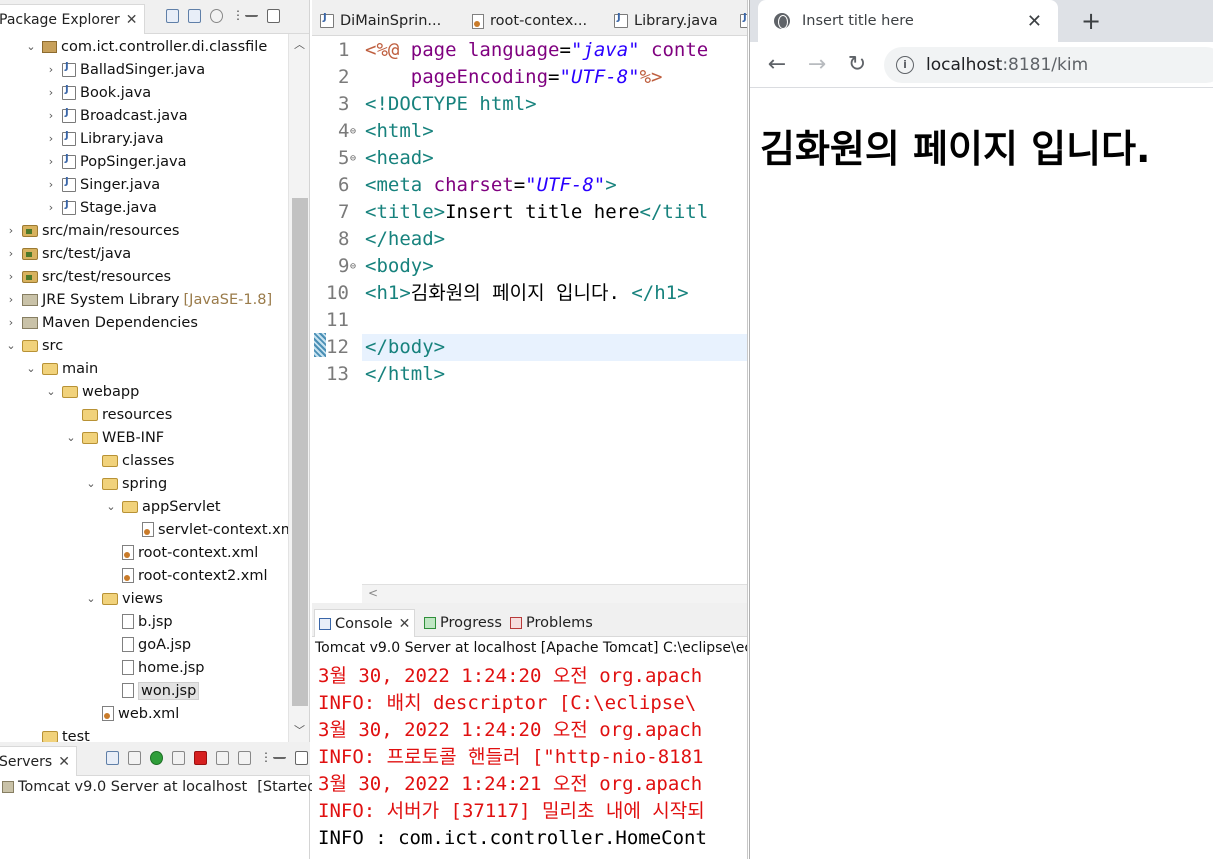 The width and height of the screenshot is (1213, 859). What do you see at coordinates (365, 623) in the screenshot?
I see `tab-console: Console ✕` at bounding box center [365, 623].